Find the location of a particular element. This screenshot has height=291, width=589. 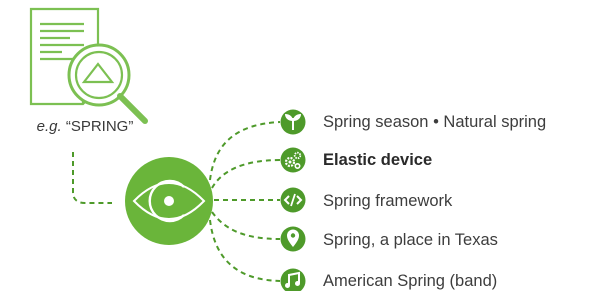

map-pin-icon is located at coordinates (293, 239).